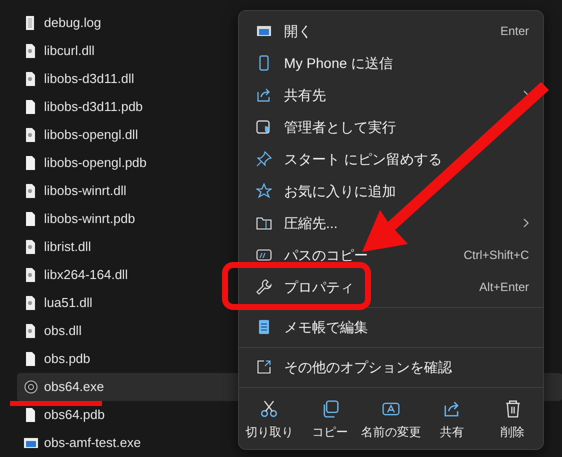  I want to click on file-name: obs-amf-test.exe, so click(92, 443).